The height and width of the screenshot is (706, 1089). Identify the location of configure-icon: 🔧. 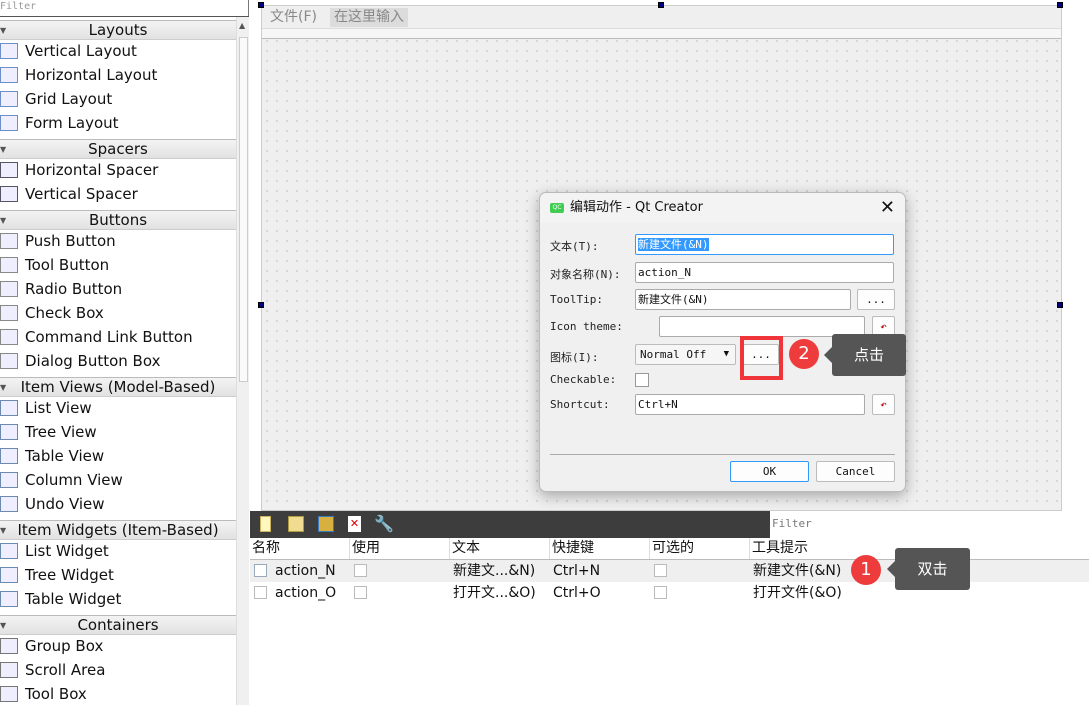
(384, 523).